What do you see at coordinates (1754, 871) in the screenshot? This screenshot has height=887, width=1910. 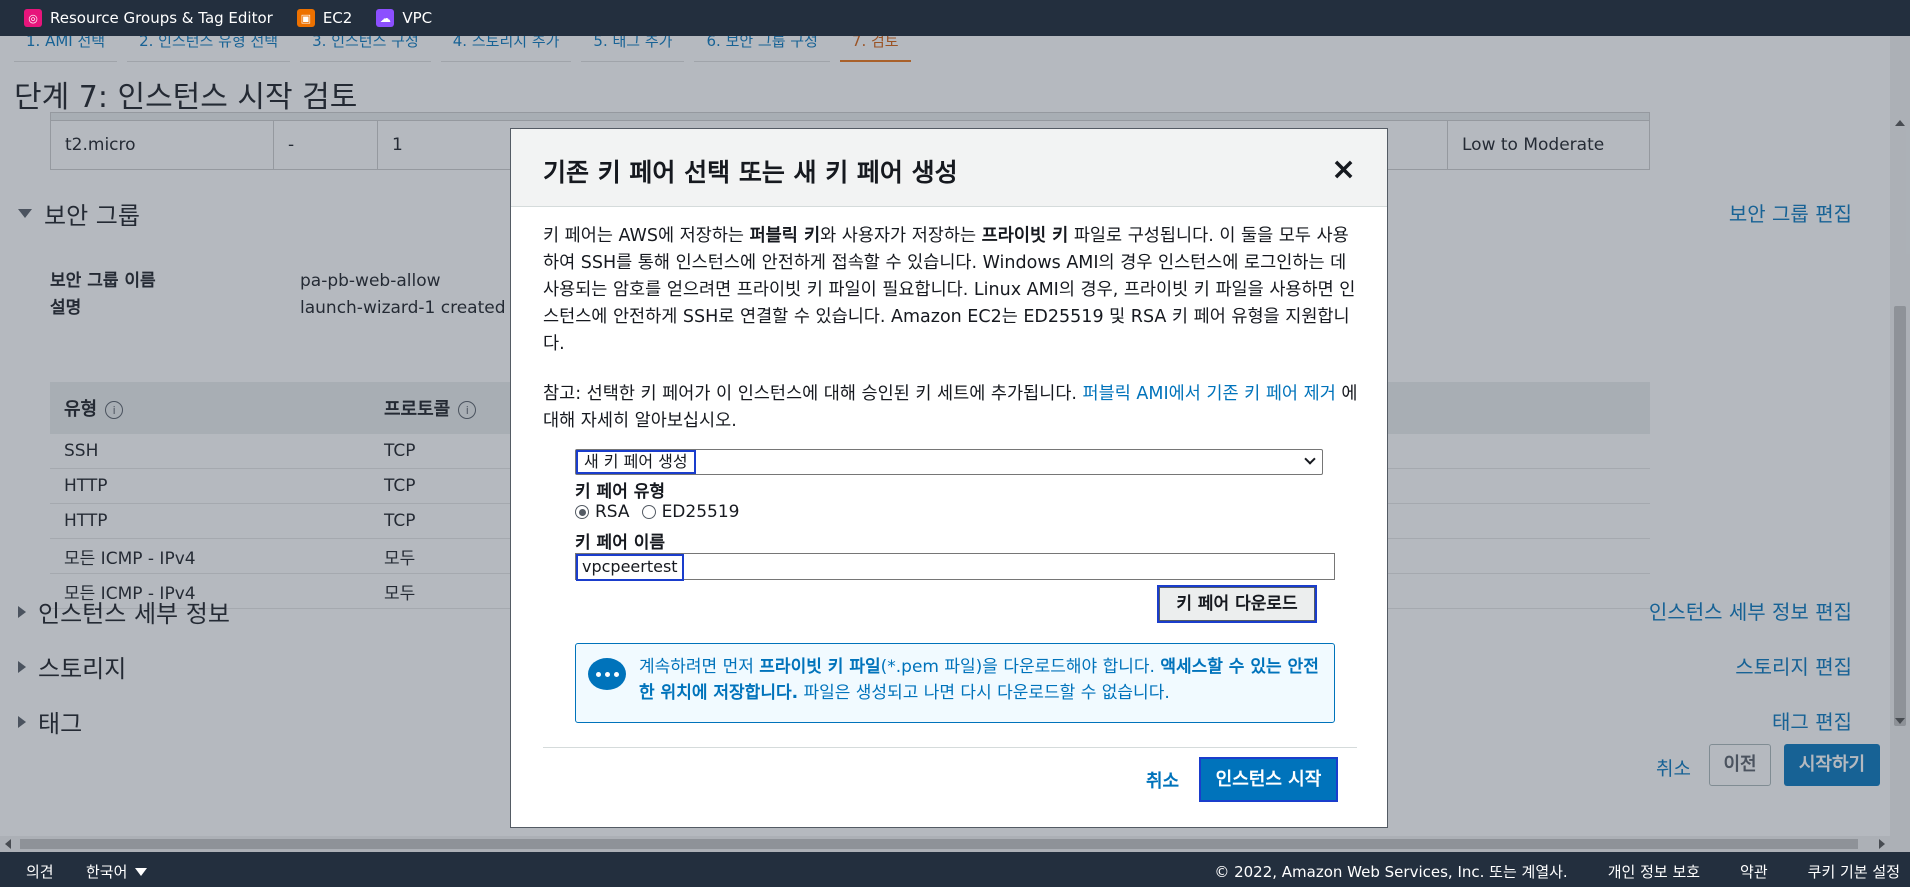 I see `terms-link: 약관` at bounding box center [1754, 871].